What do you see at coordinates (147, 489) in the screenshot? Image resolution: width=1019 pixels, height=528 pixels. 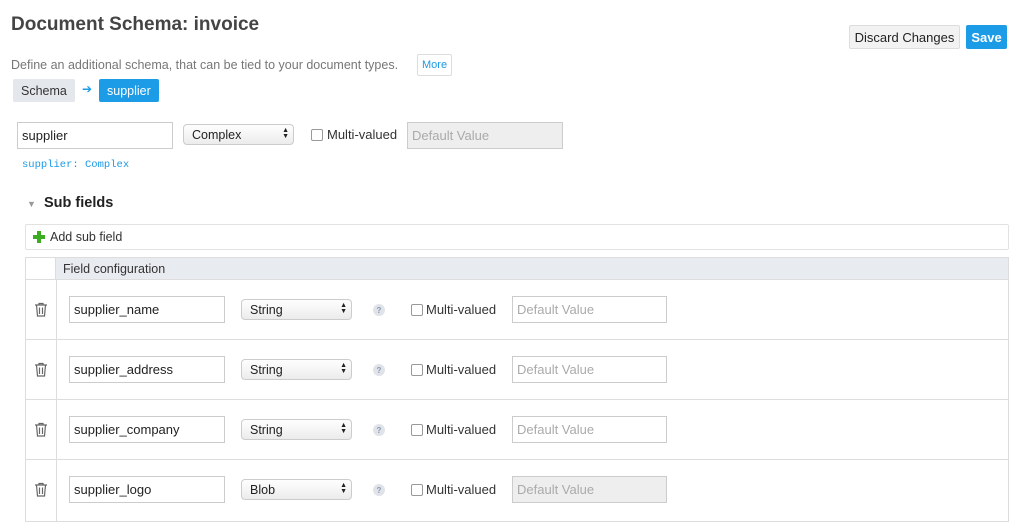 I see `subfield-name-input: supplier_logo` at bounding box center [147, 489].